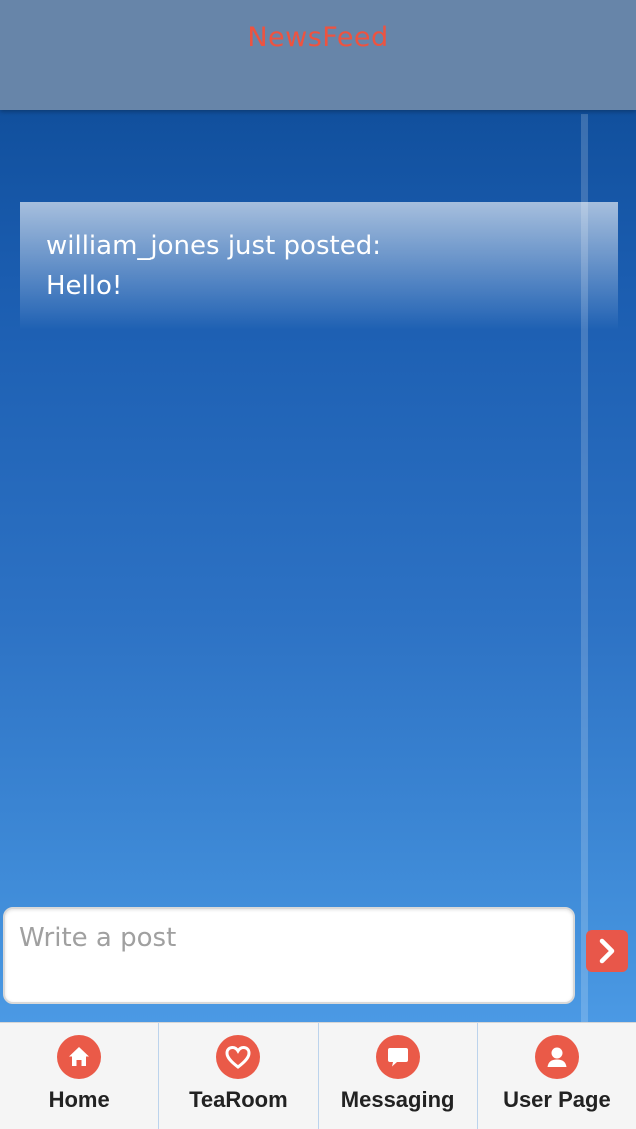  I want to click on user-icon, so click(556, 1057).